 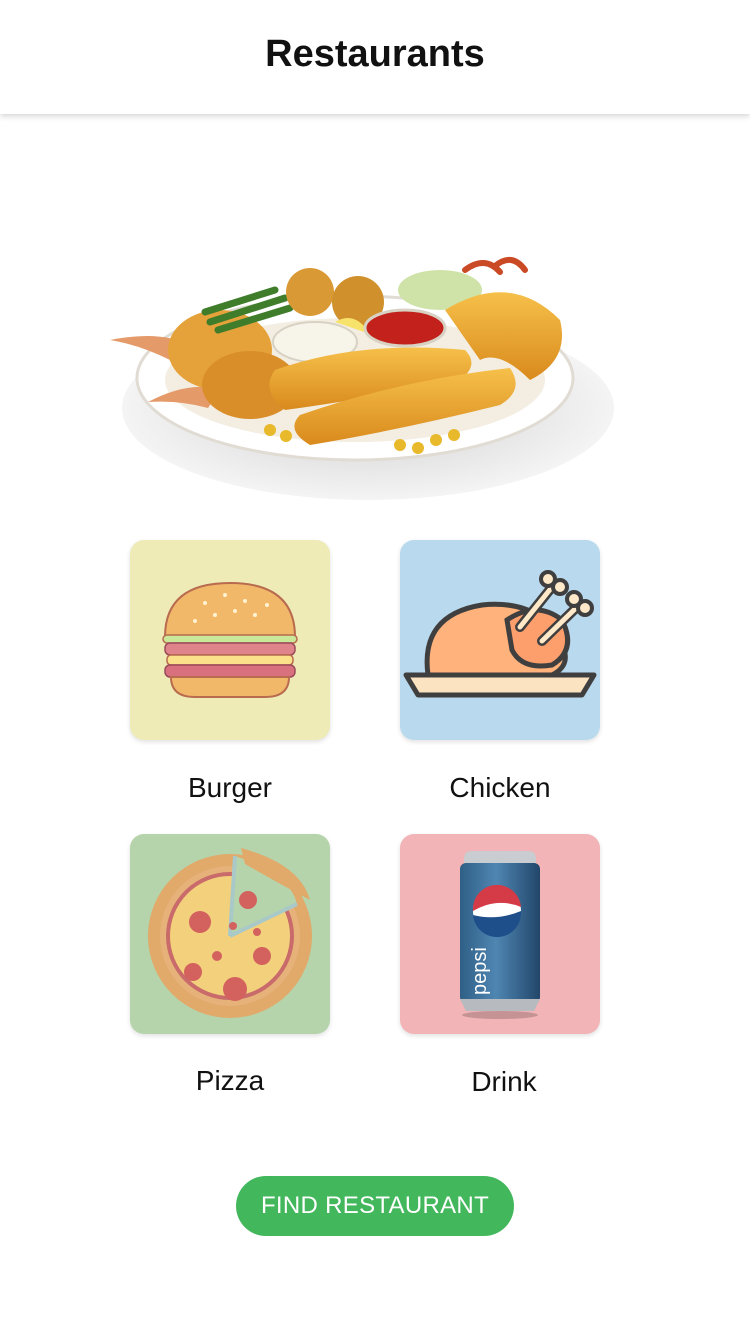 I want to click on category-drink-label: Drink, so click(x=504, y=1081).